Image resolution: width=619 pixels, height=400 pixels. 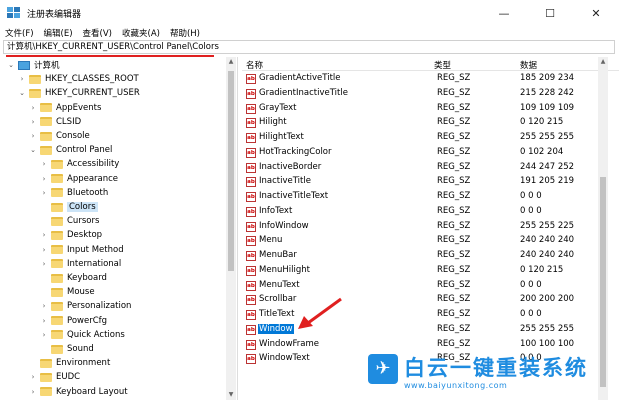 I want to click on list-scroll-up-icon: ▲, so click(x=603, y=62).